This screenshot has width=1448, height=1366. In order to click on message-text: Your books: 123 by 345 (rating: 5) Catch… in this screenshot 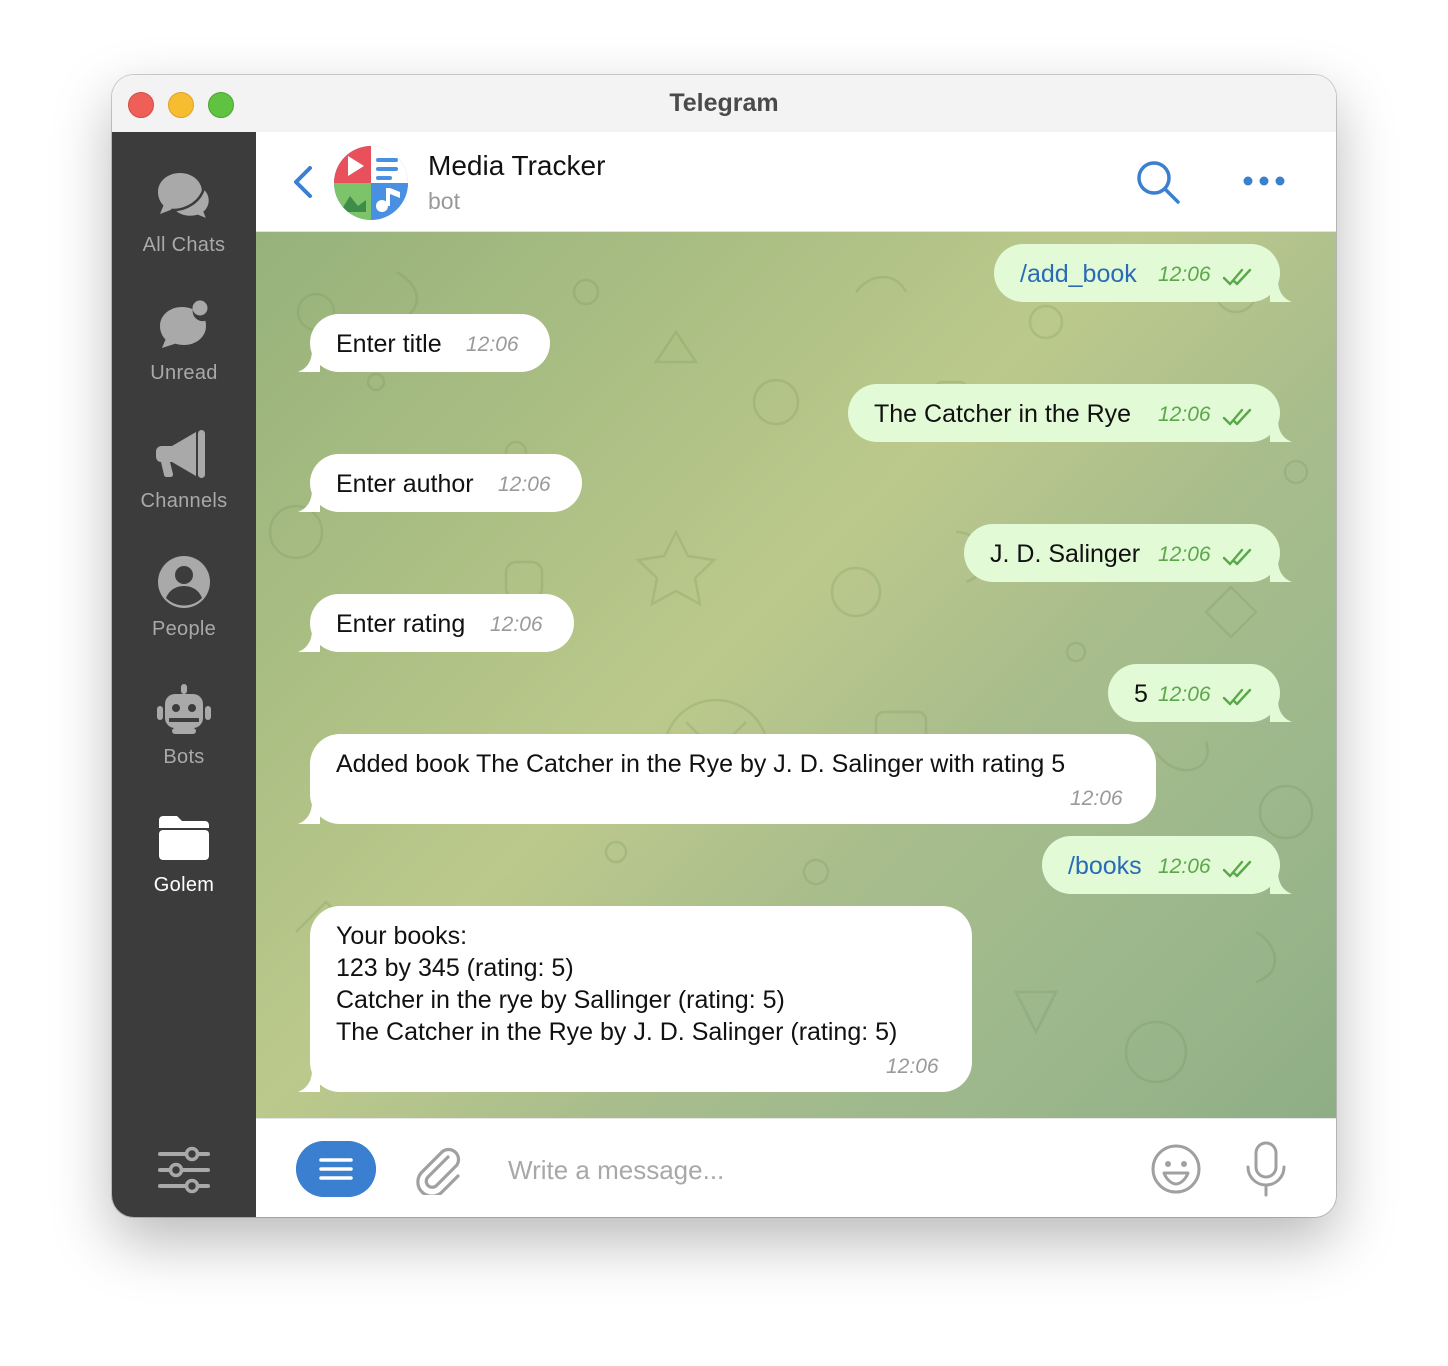, I will do `click(617, 984)`.